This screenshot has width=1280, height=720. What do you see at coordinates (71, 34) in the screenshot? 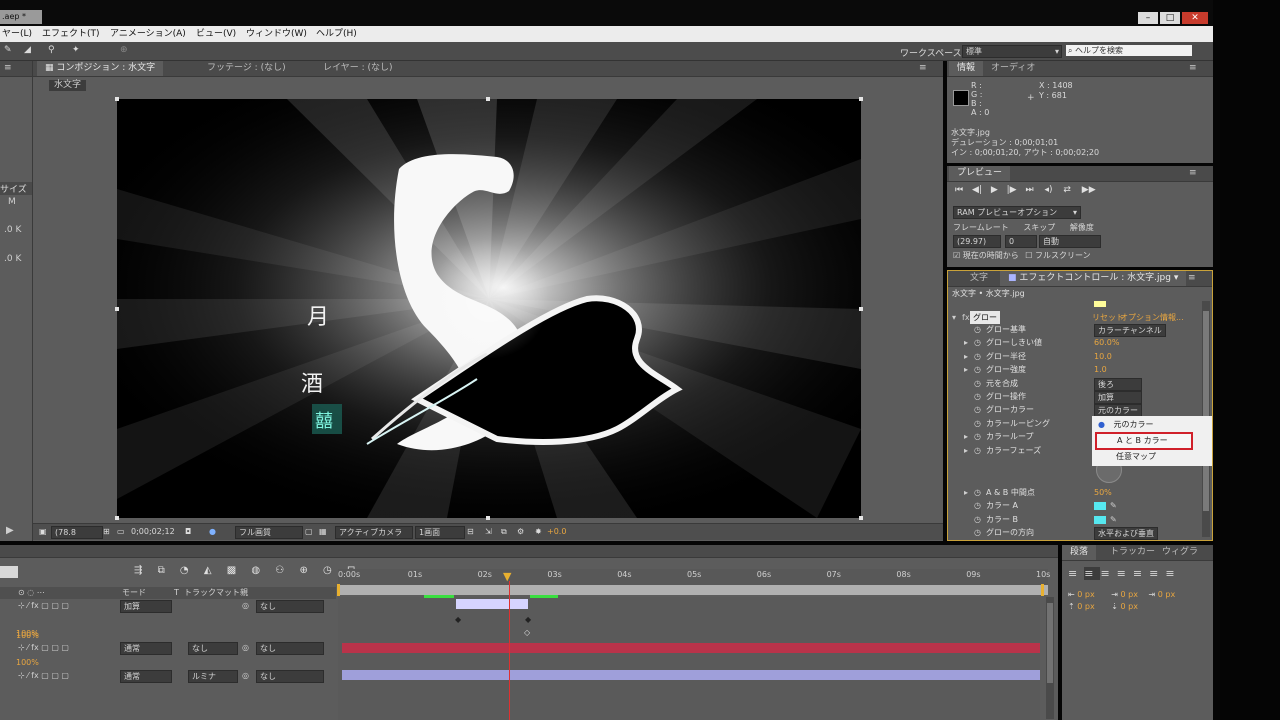
I see `menu-item-effect: エフェクト(T)` at bounding box center [71, 34].